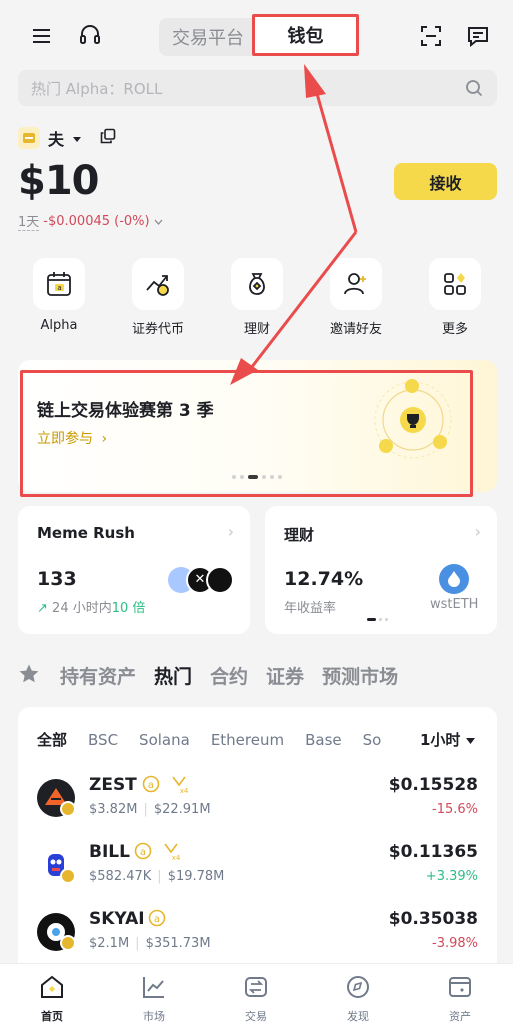  What do you see at coordinates (372, 740) in the screenshot?
I see `chain-more: So` at bounding box center [372, 740].